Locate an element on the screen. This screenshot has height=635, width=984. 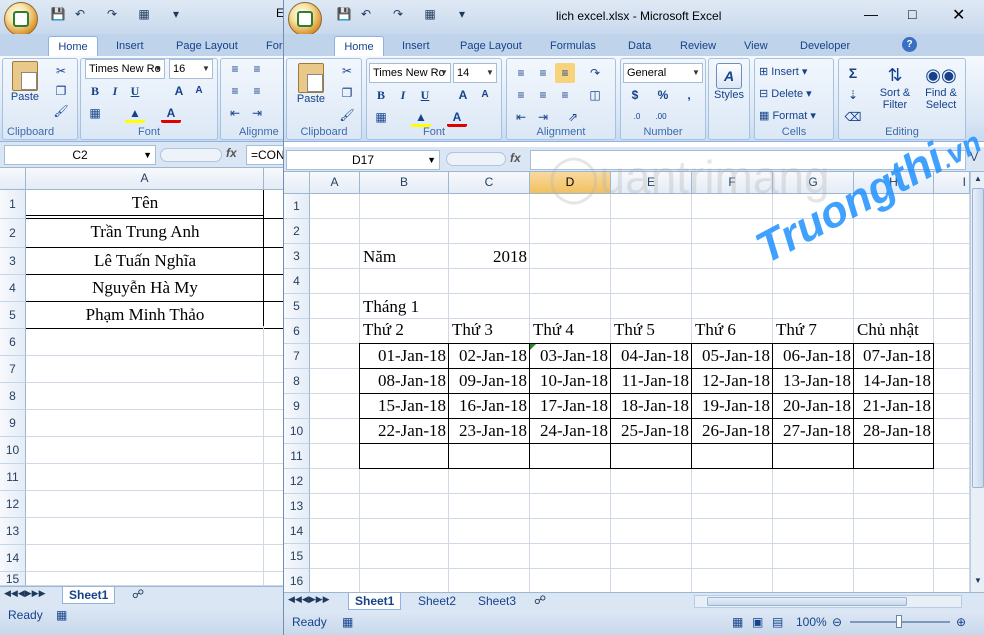
front-col-header-A: A is located at coordinates (335, 183).